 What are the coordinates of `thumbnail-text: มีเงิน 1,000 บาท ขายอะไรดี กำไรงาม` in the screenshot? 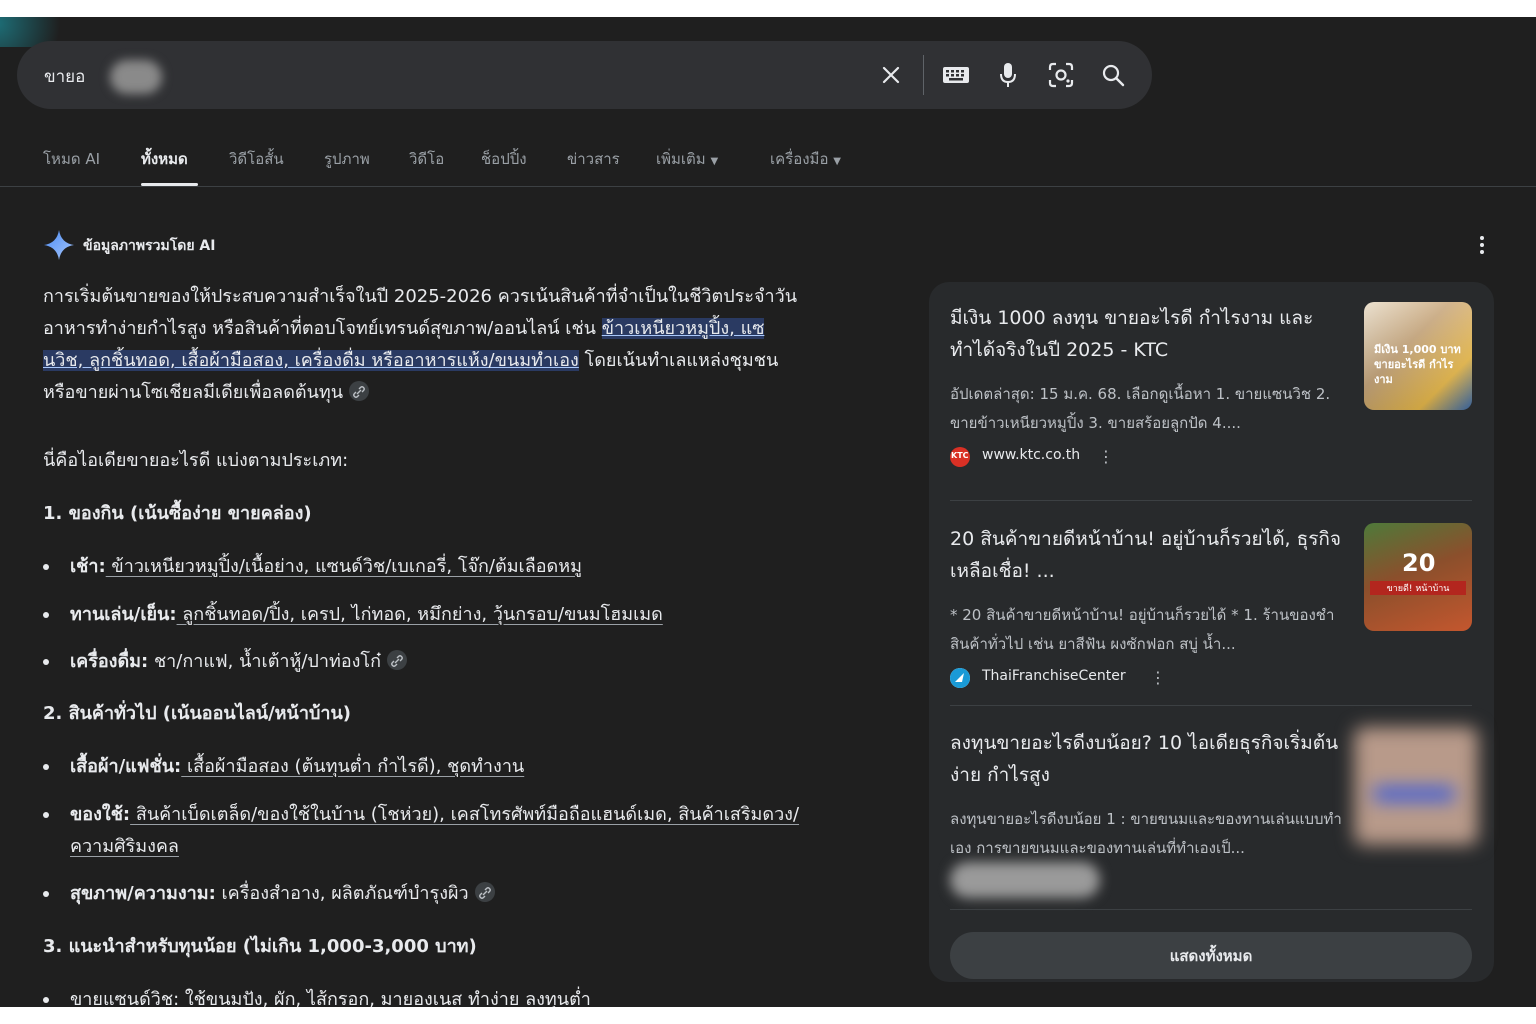 It's located at (1417, 364).